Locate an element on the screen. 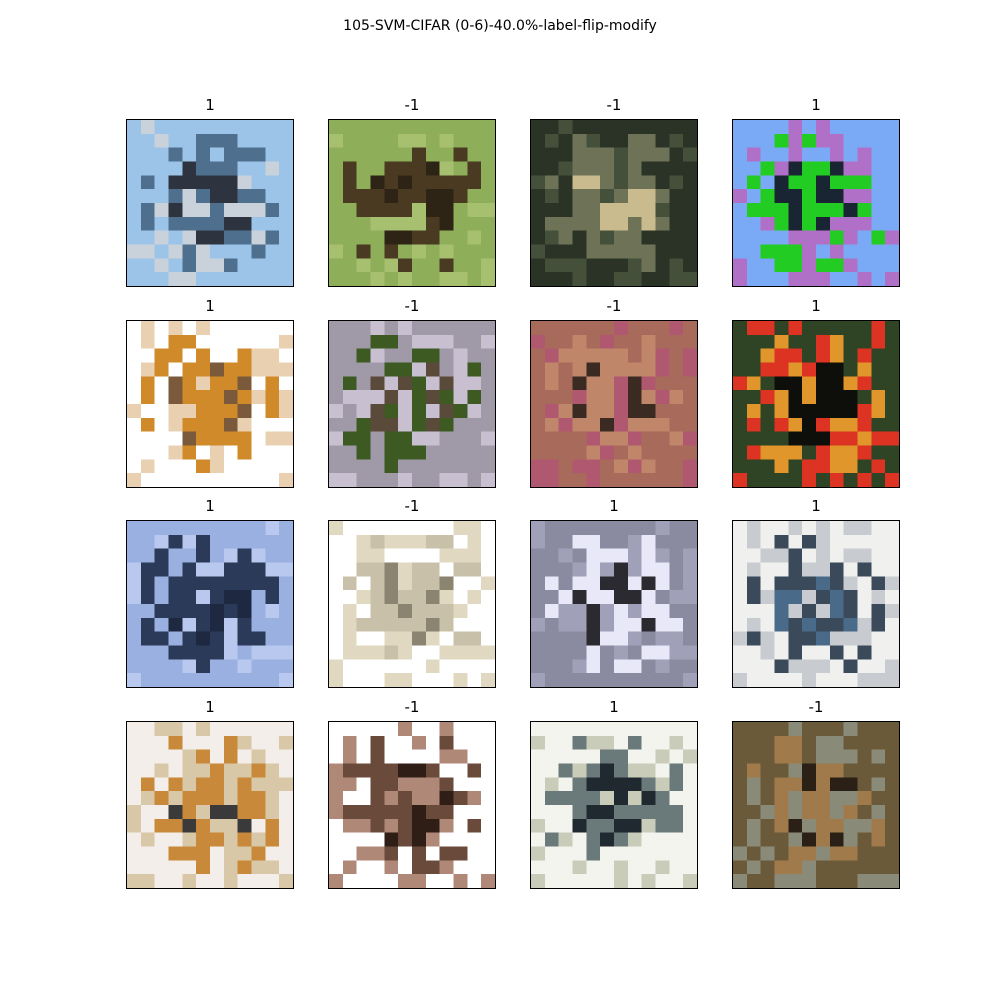  frog-mottled-image is located at coordinates (412, 404).